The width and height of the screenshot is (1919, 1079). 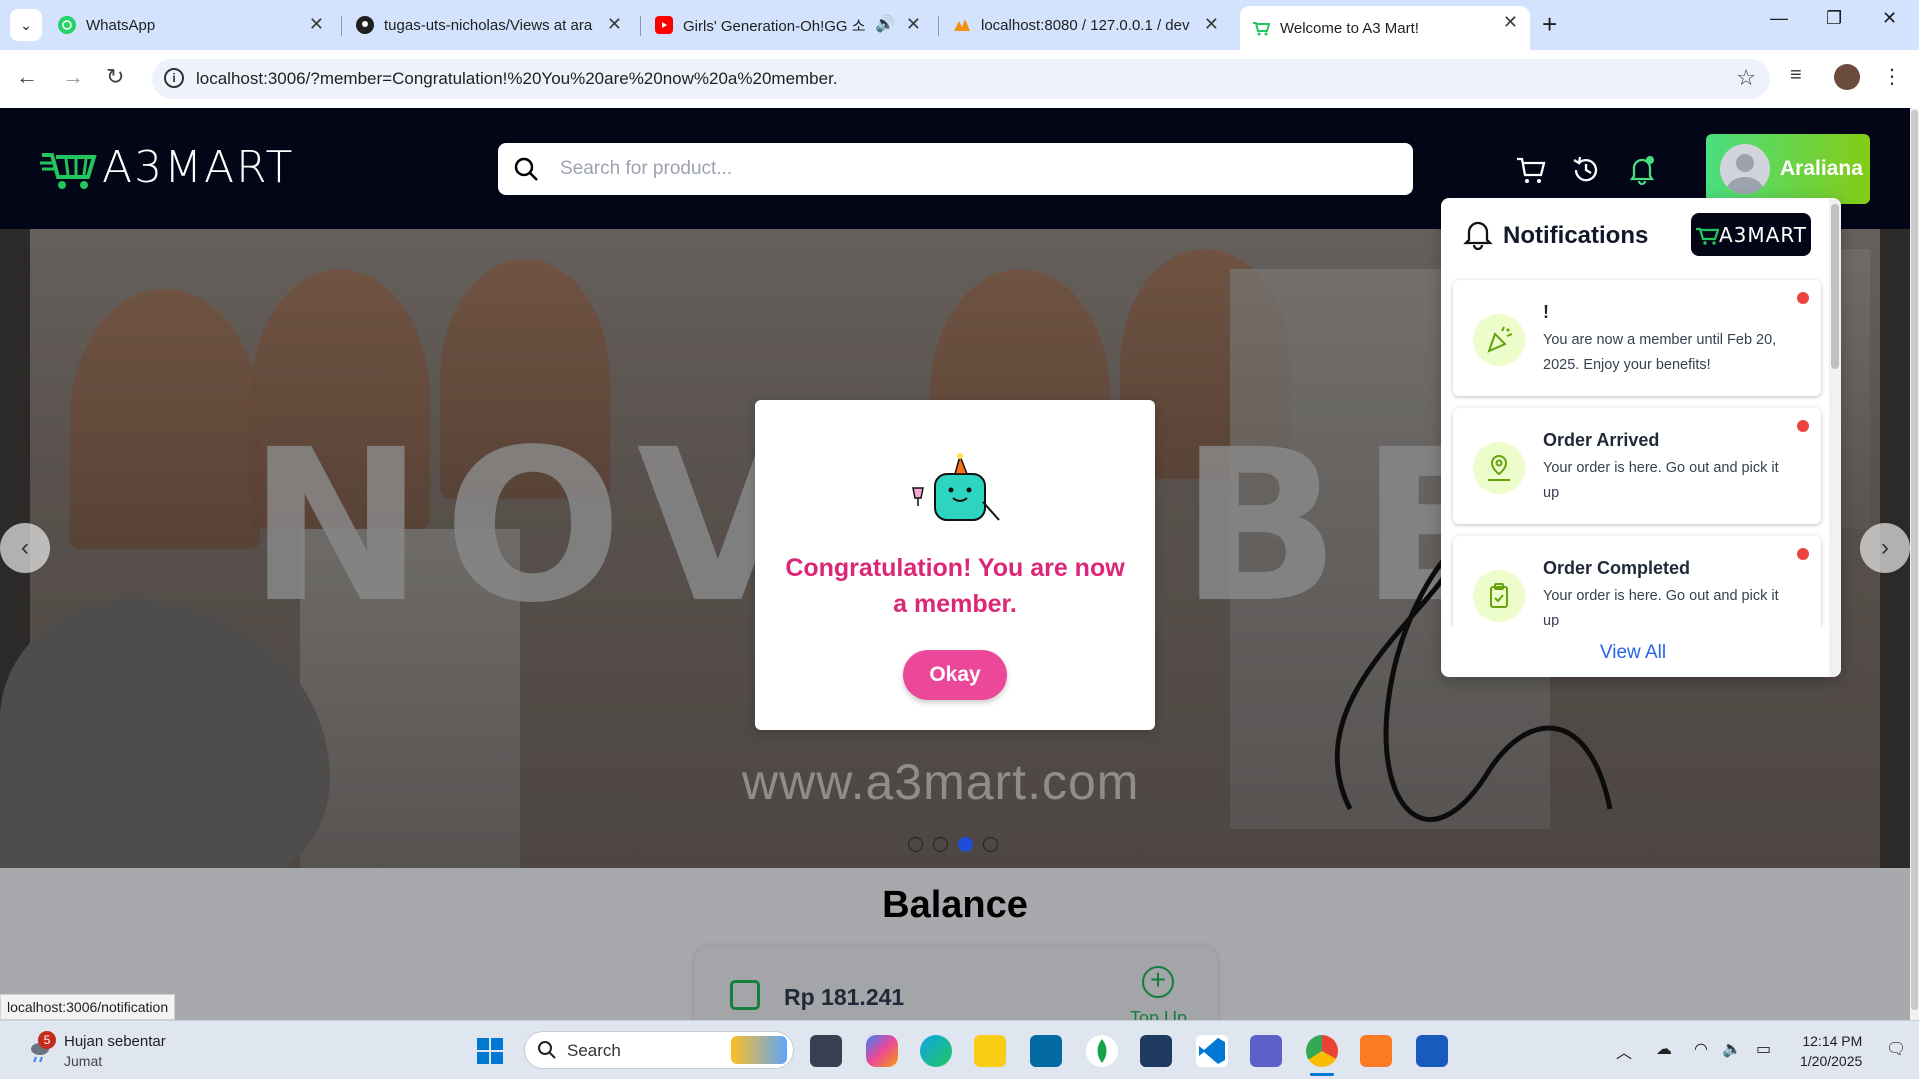 What do you see at coordinates (121, 25) in the screenshot?
I see `tab-label: WhatsApp` at bounding box center [121, 25].